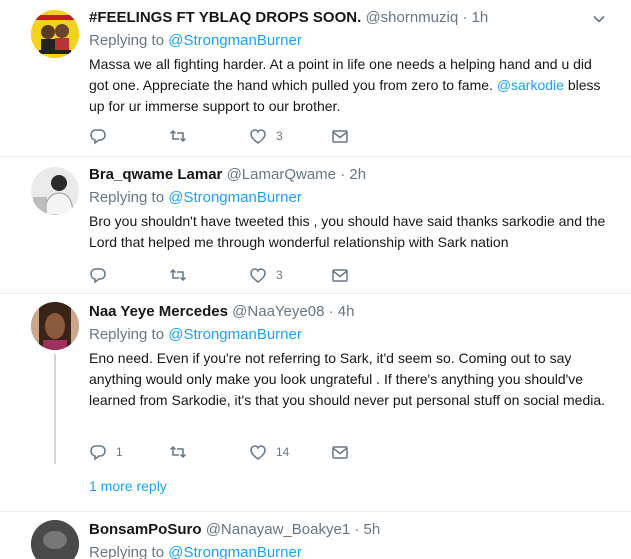 This screenshot has height=559, width=631. What do you see at coordinates (530, 85) in the screenshot?
I see `mention-link: @sarkodie` at bounding box center [530, 85].